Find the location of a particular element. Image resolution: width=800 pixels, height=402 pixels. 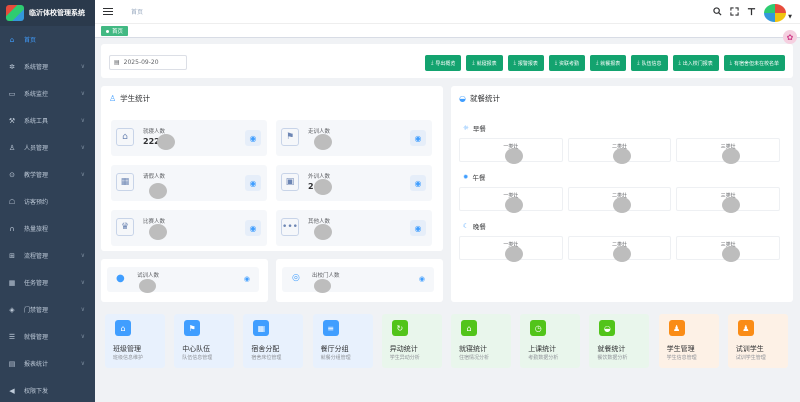

nav-card-title: 就餐统计 is located at coordinates (611, 349).